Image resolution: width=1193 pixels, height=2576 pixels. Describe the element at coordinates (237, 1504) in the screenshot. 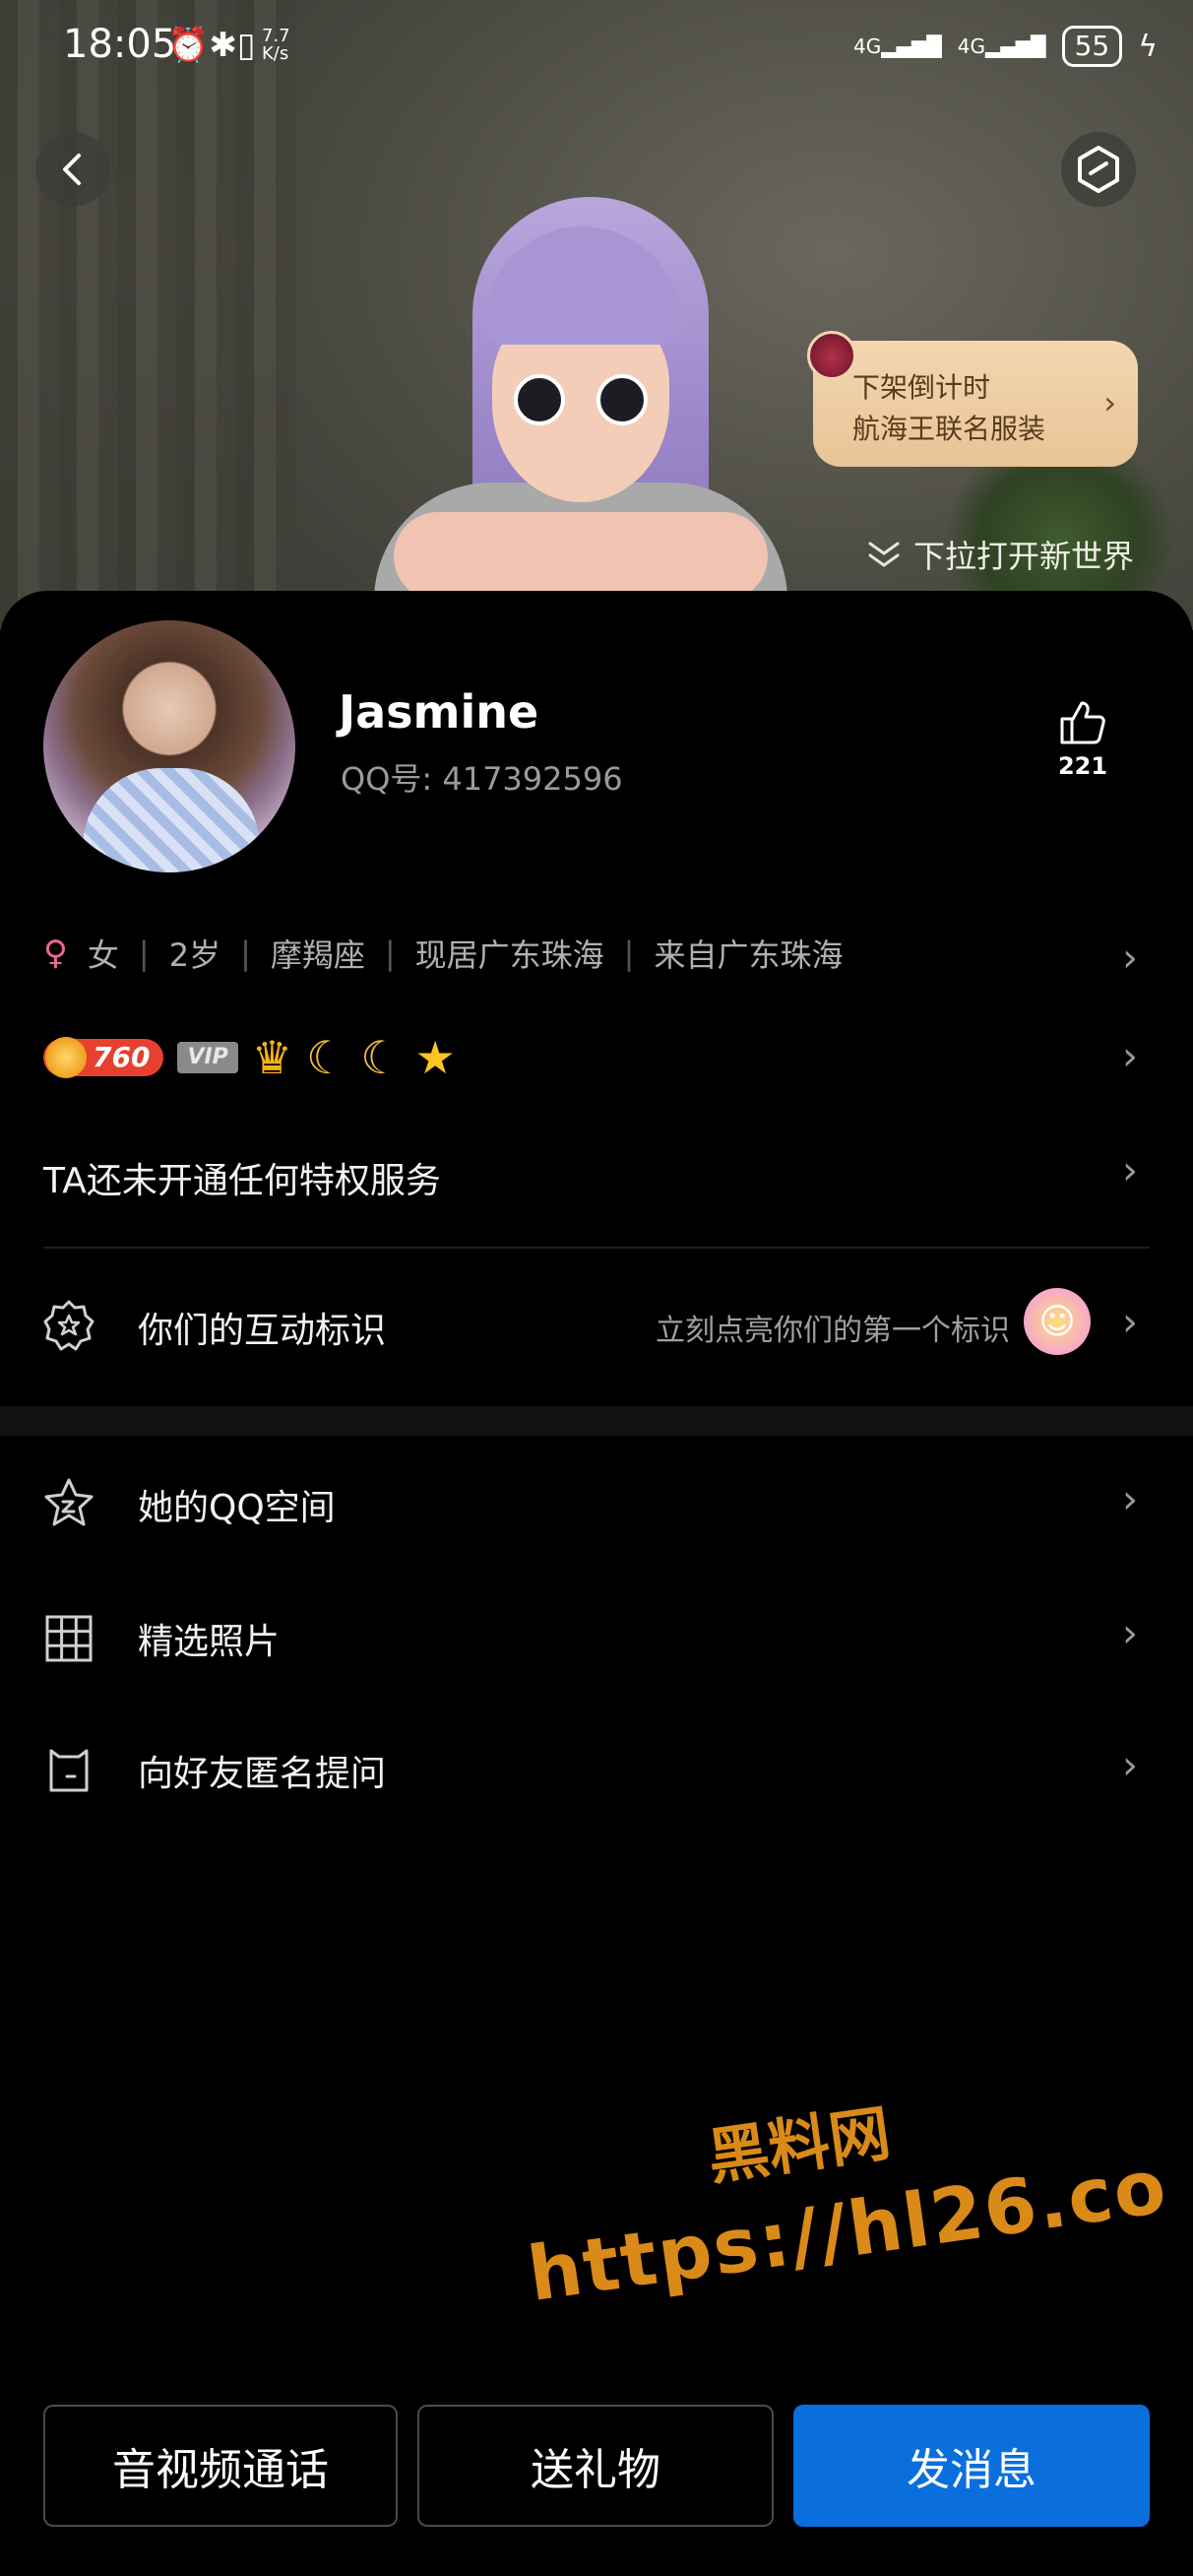

I see `list-item-qzone: 她的QQ空间` at that location.